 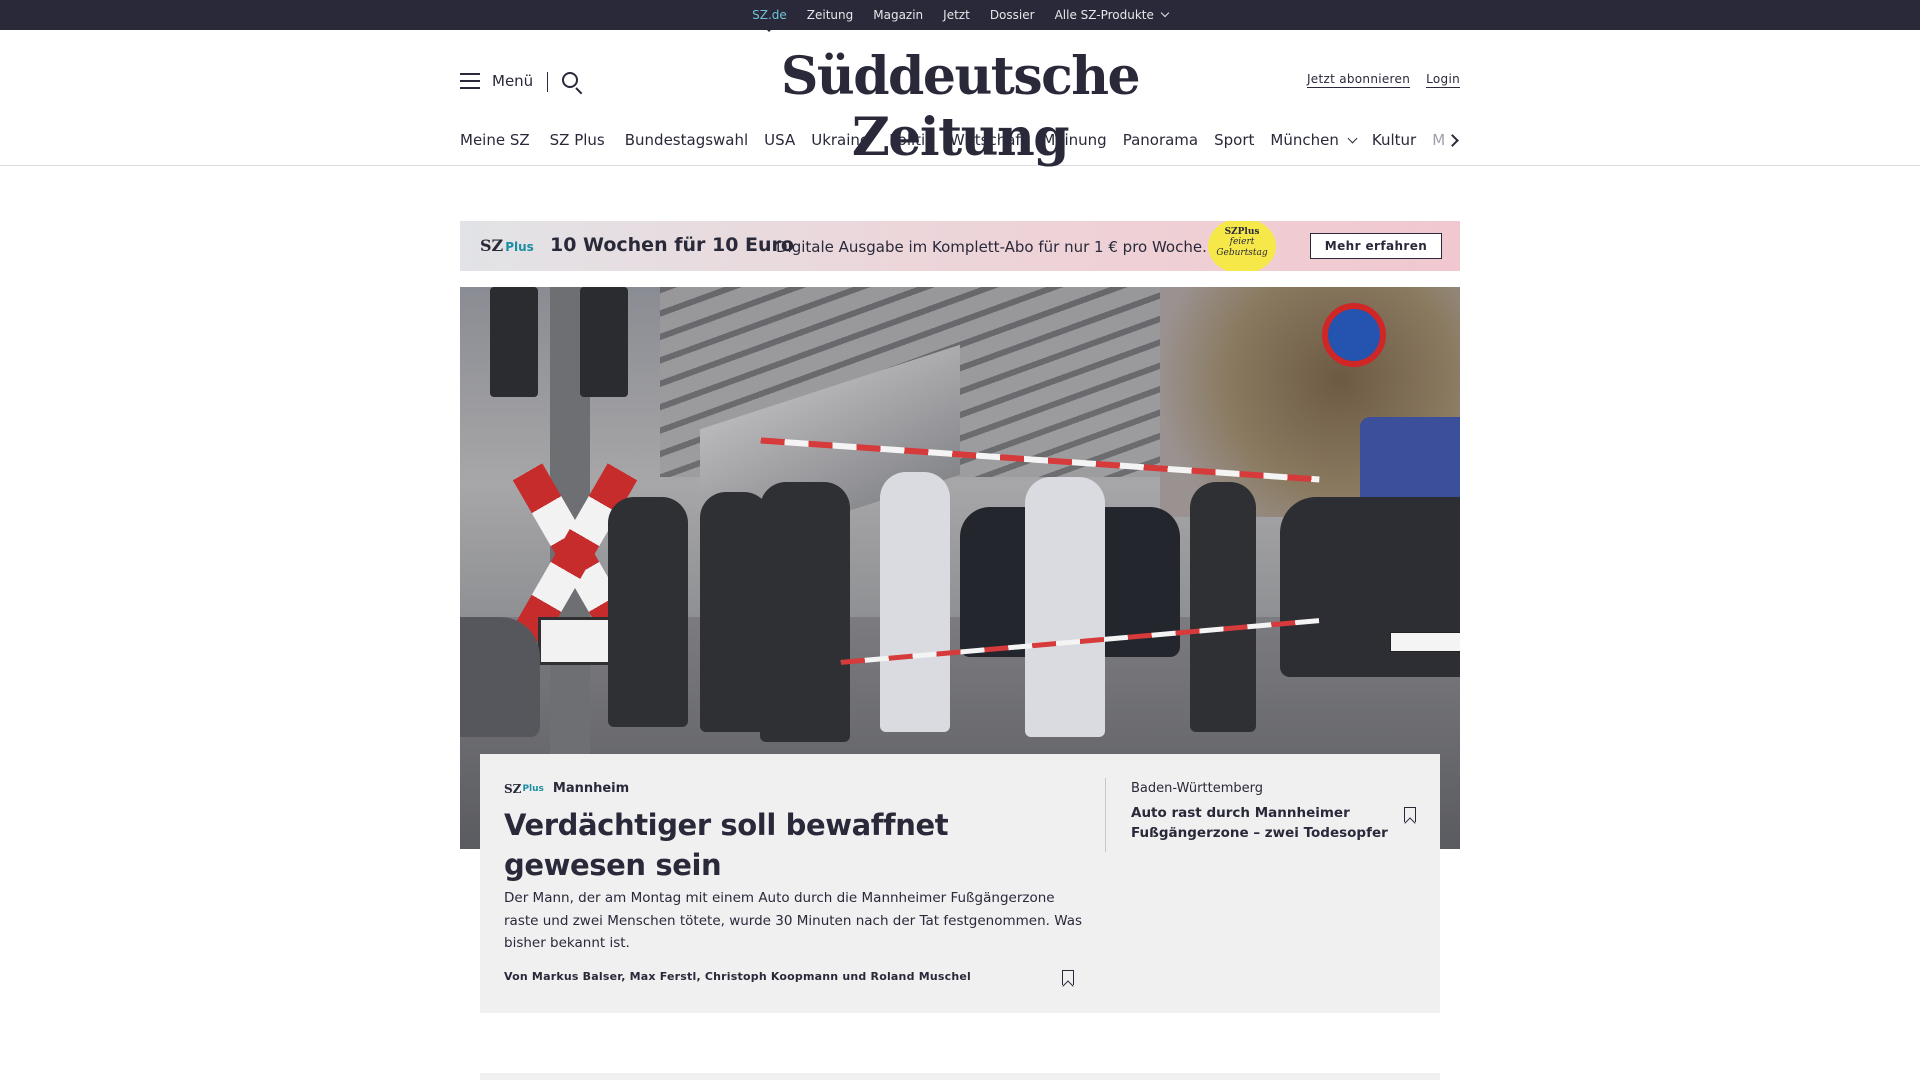 I want to click on teaser-divider, so click(x=1105, y=815).